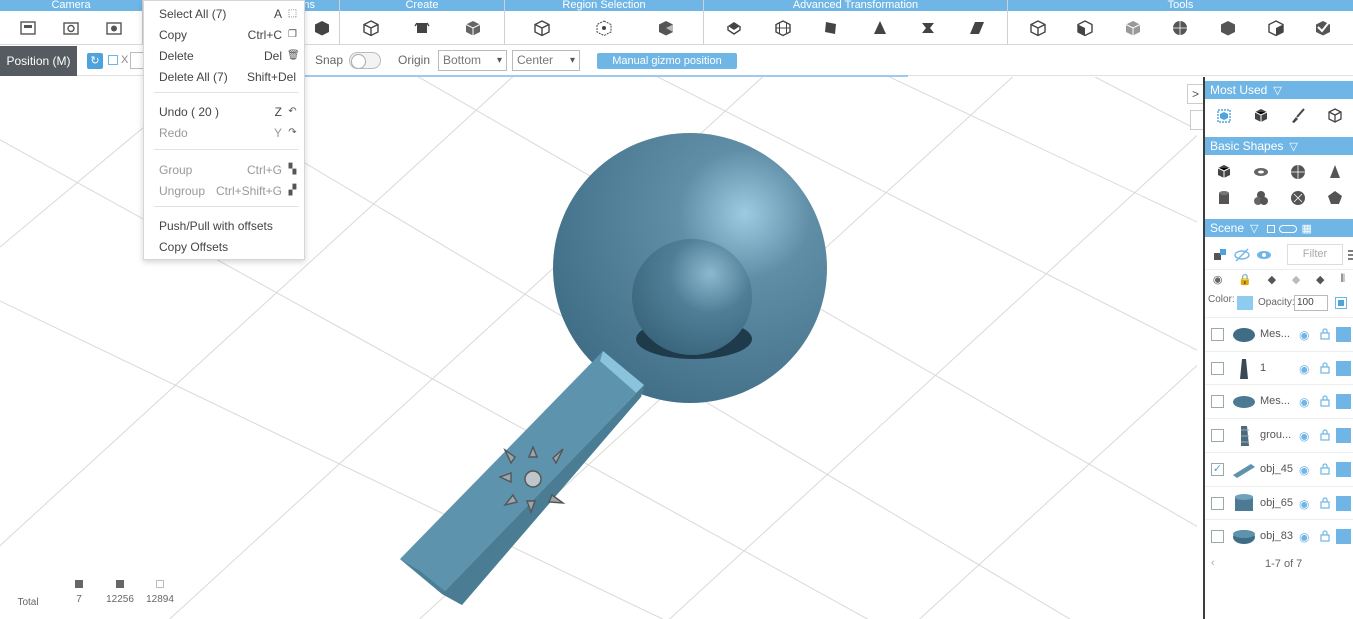  Describe the element at coordinates (322, 28) in the screenshot. I see `transform-cube-icon` at that location.